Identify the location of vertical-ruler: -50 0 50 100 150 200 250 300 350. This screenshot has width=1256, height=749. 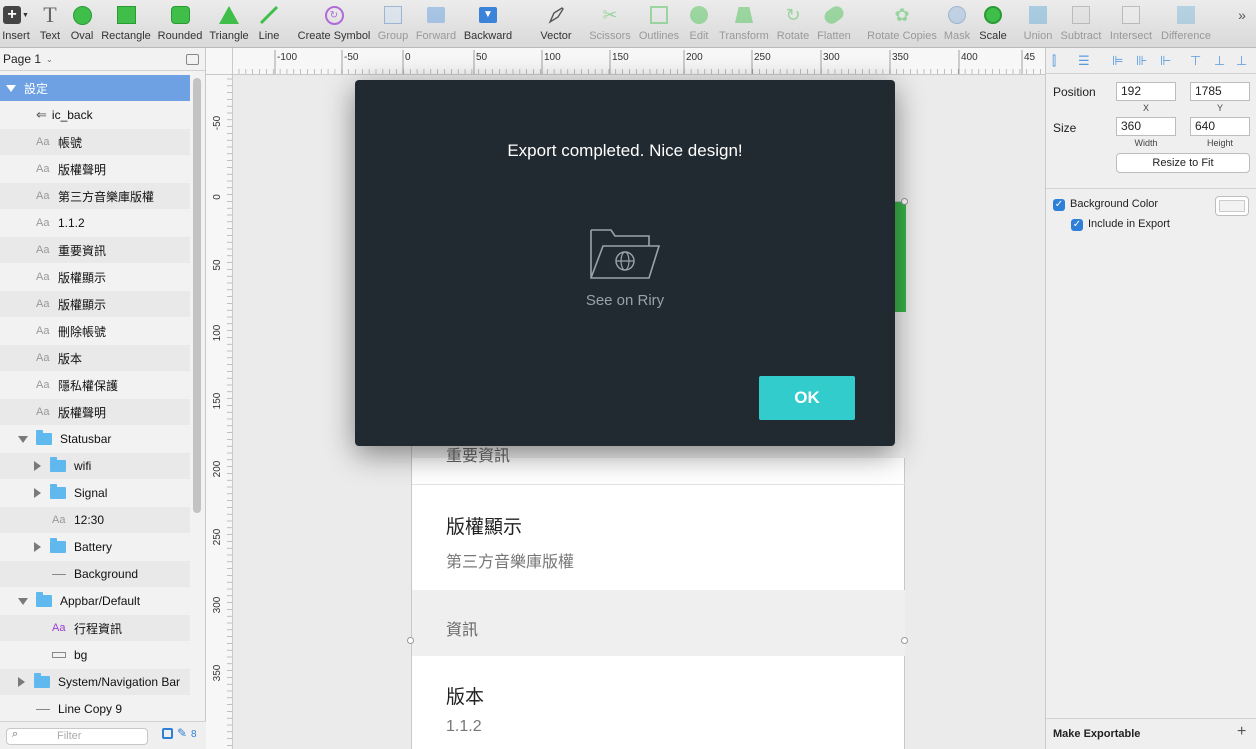
(219, 412).